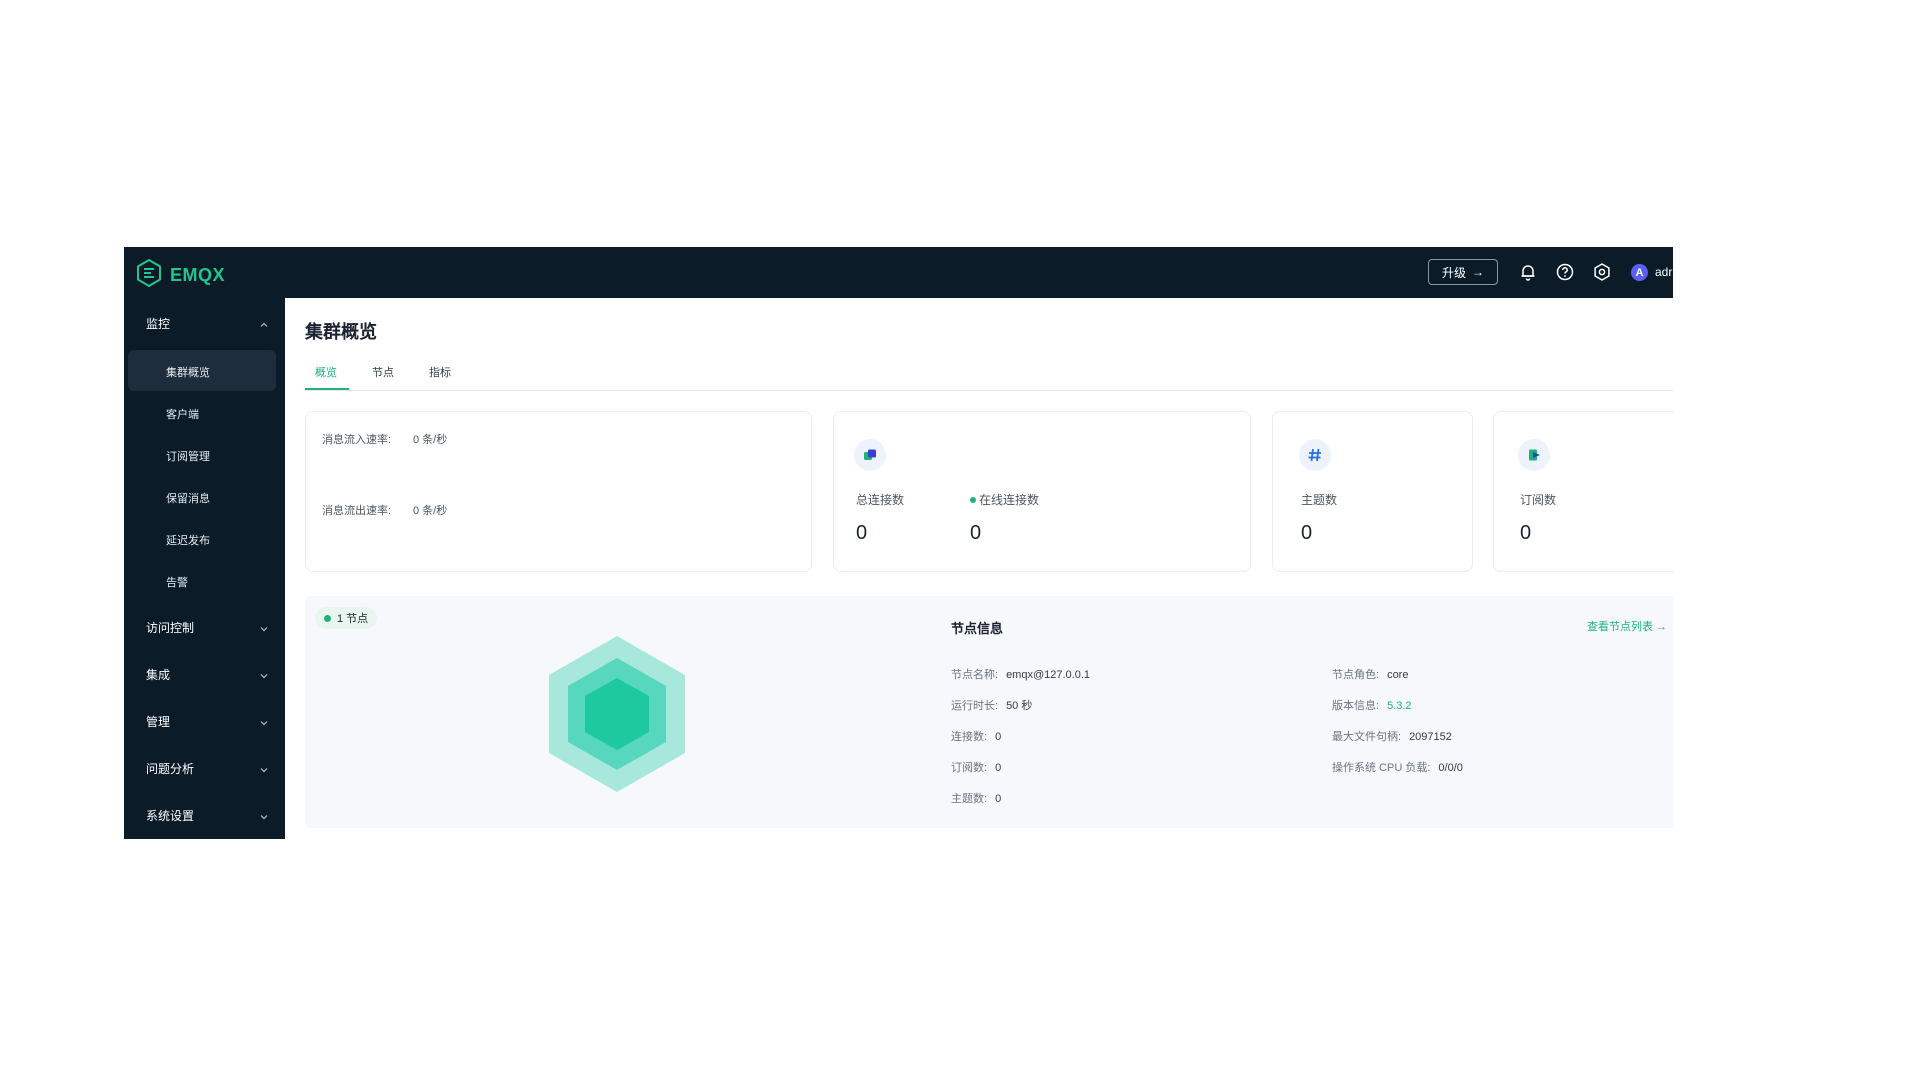  I want to click on node-status-dot, so click(327, 618).